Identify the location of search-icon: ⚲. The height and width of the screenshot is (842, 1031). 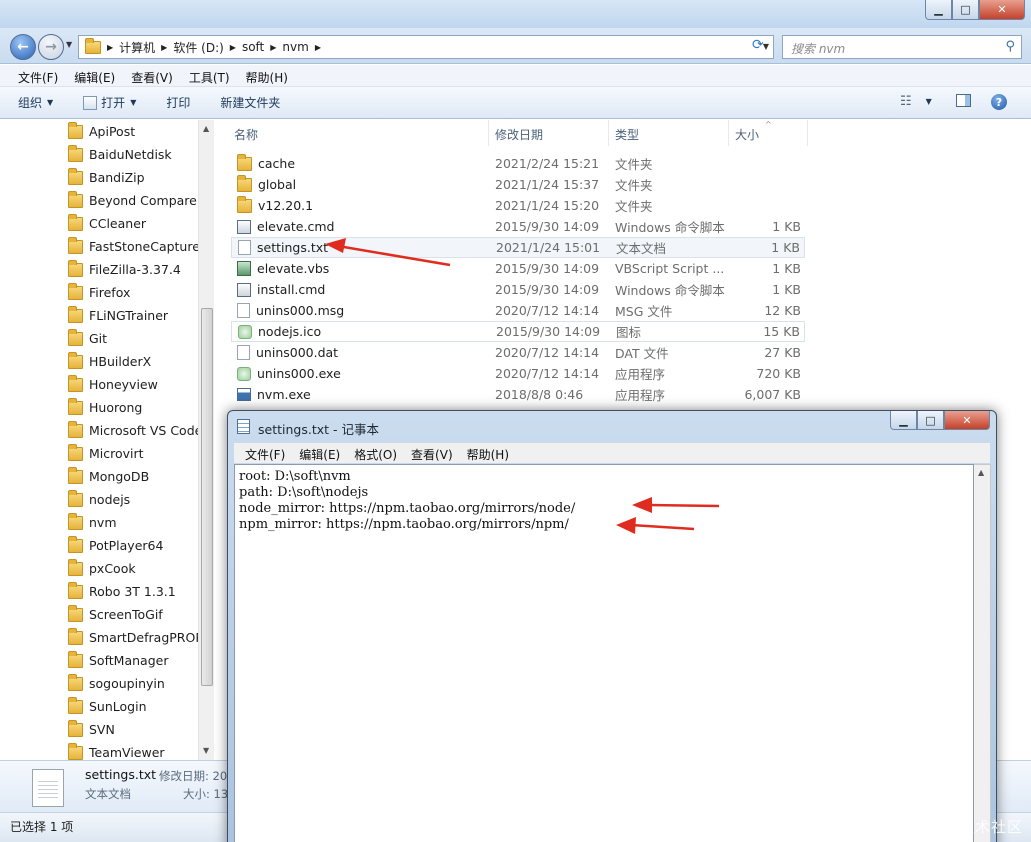
(1010, 46).